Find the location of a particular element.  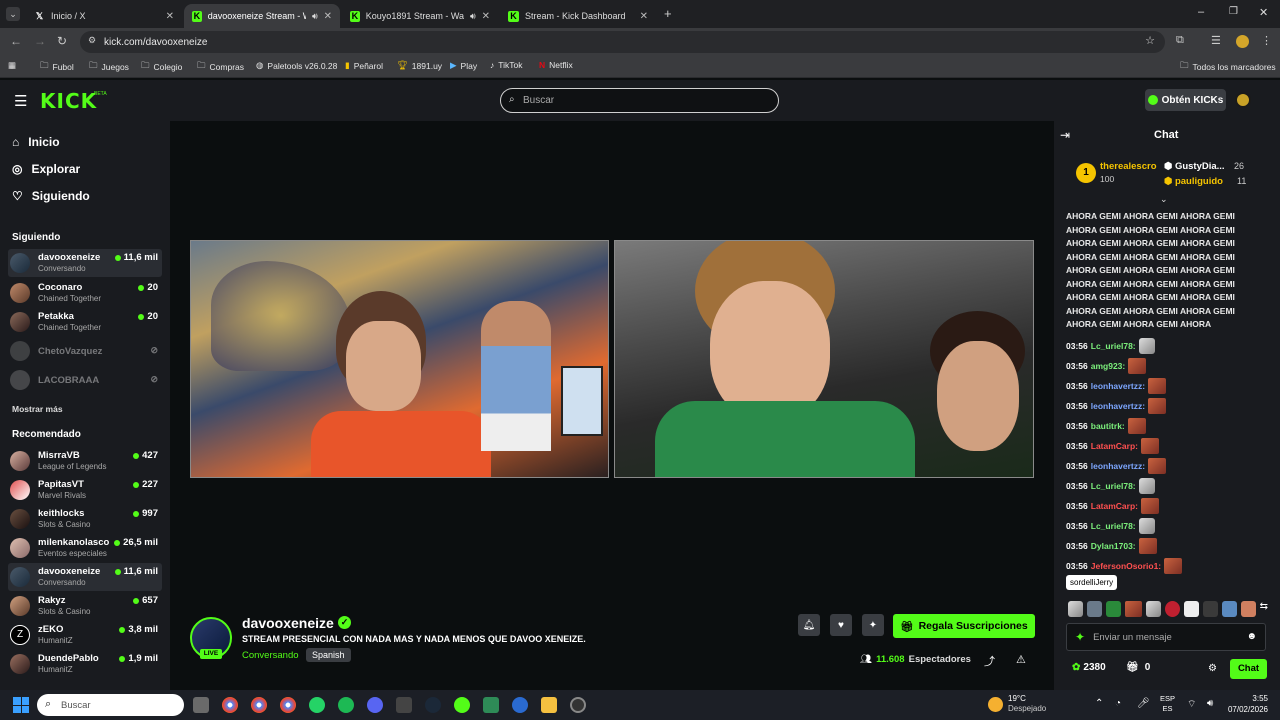

language-indicator: ESP ES is located at coordinates (1167, 704).